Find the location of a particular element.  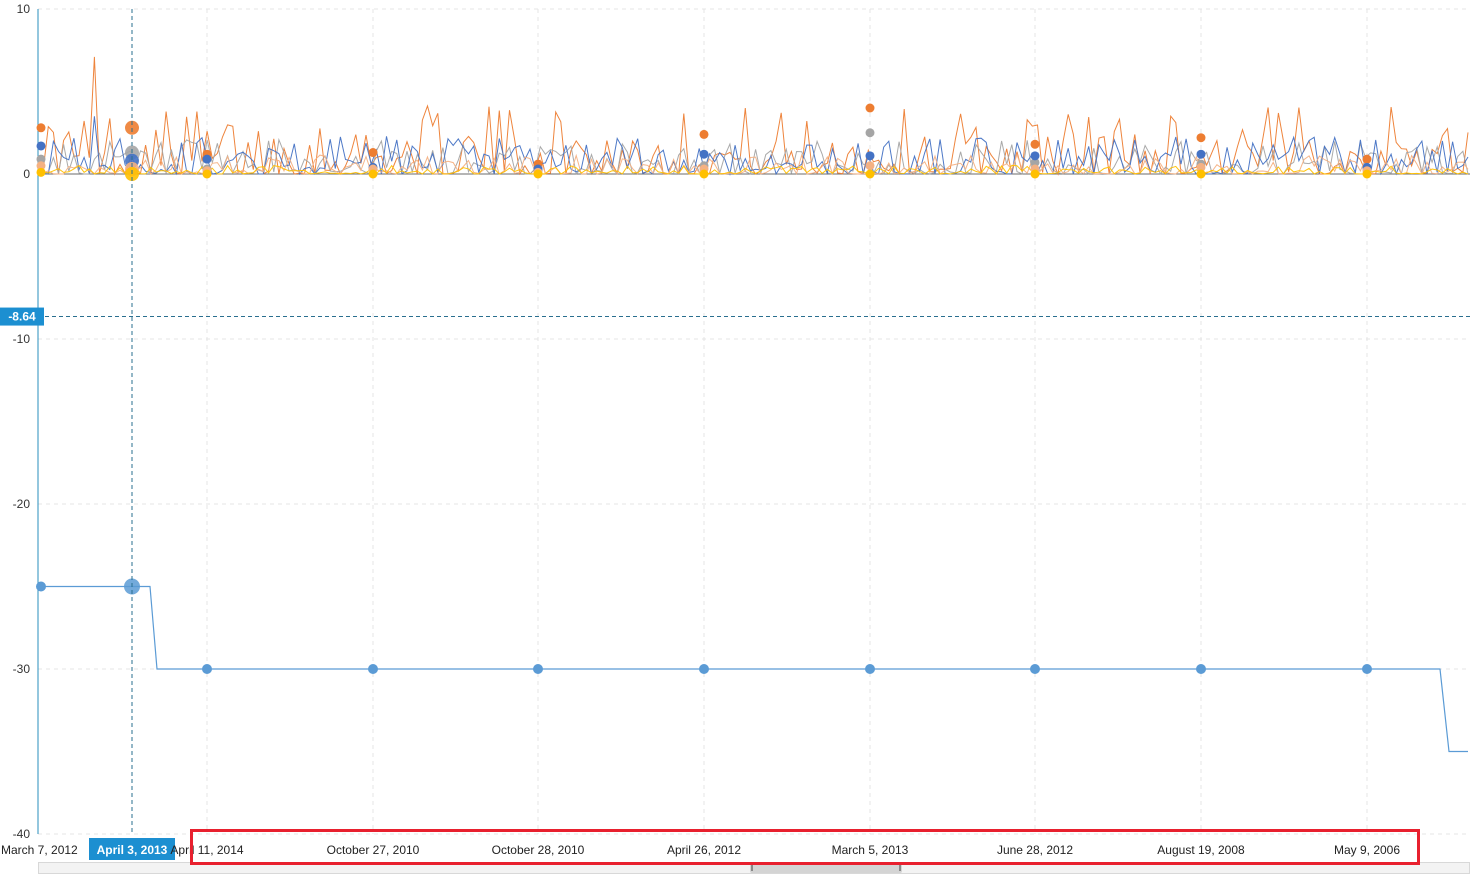

x-axis-labels-highlight is located at coordinates (805, 847).